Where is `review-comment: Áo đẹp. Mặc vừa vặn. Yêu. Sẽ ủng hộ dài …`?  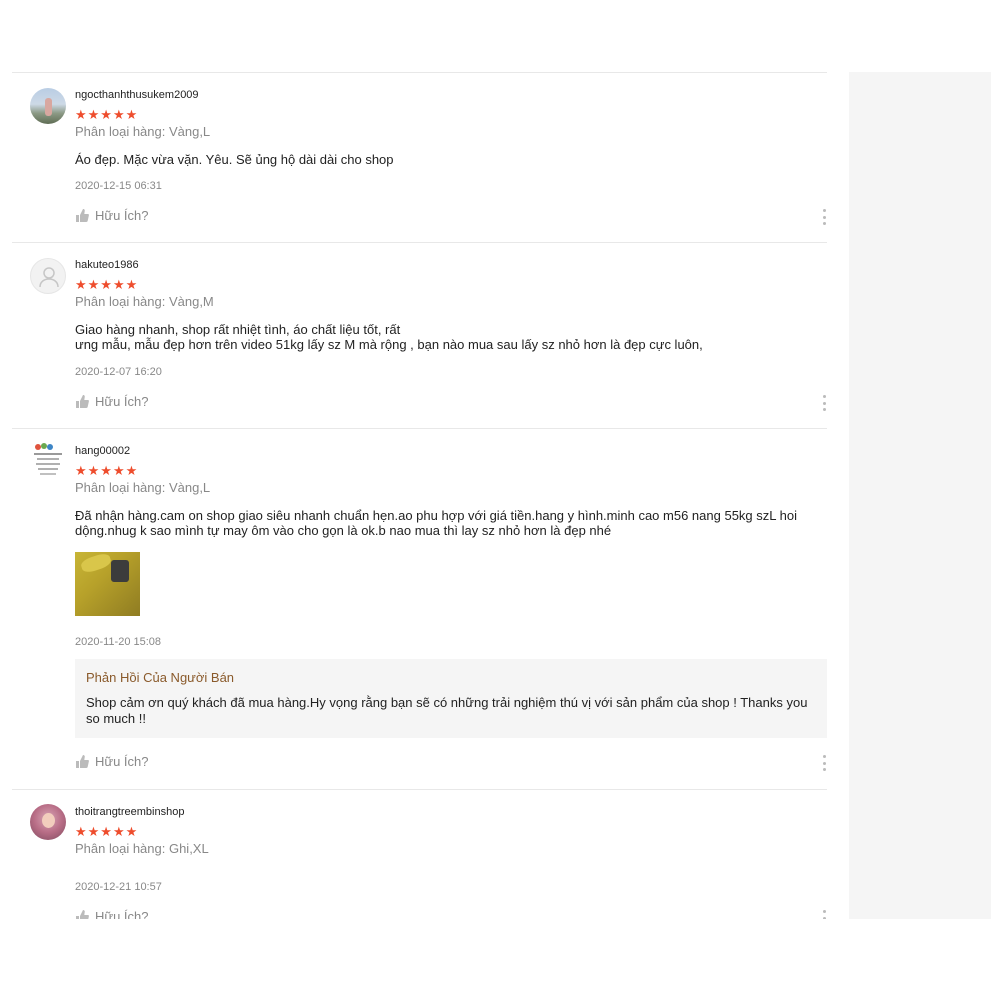 review-comment: Áo đẹp. Mặc vừa vặn. Yêu. Sẽ ủng hộ dài … is located at coordinates (234, 159).